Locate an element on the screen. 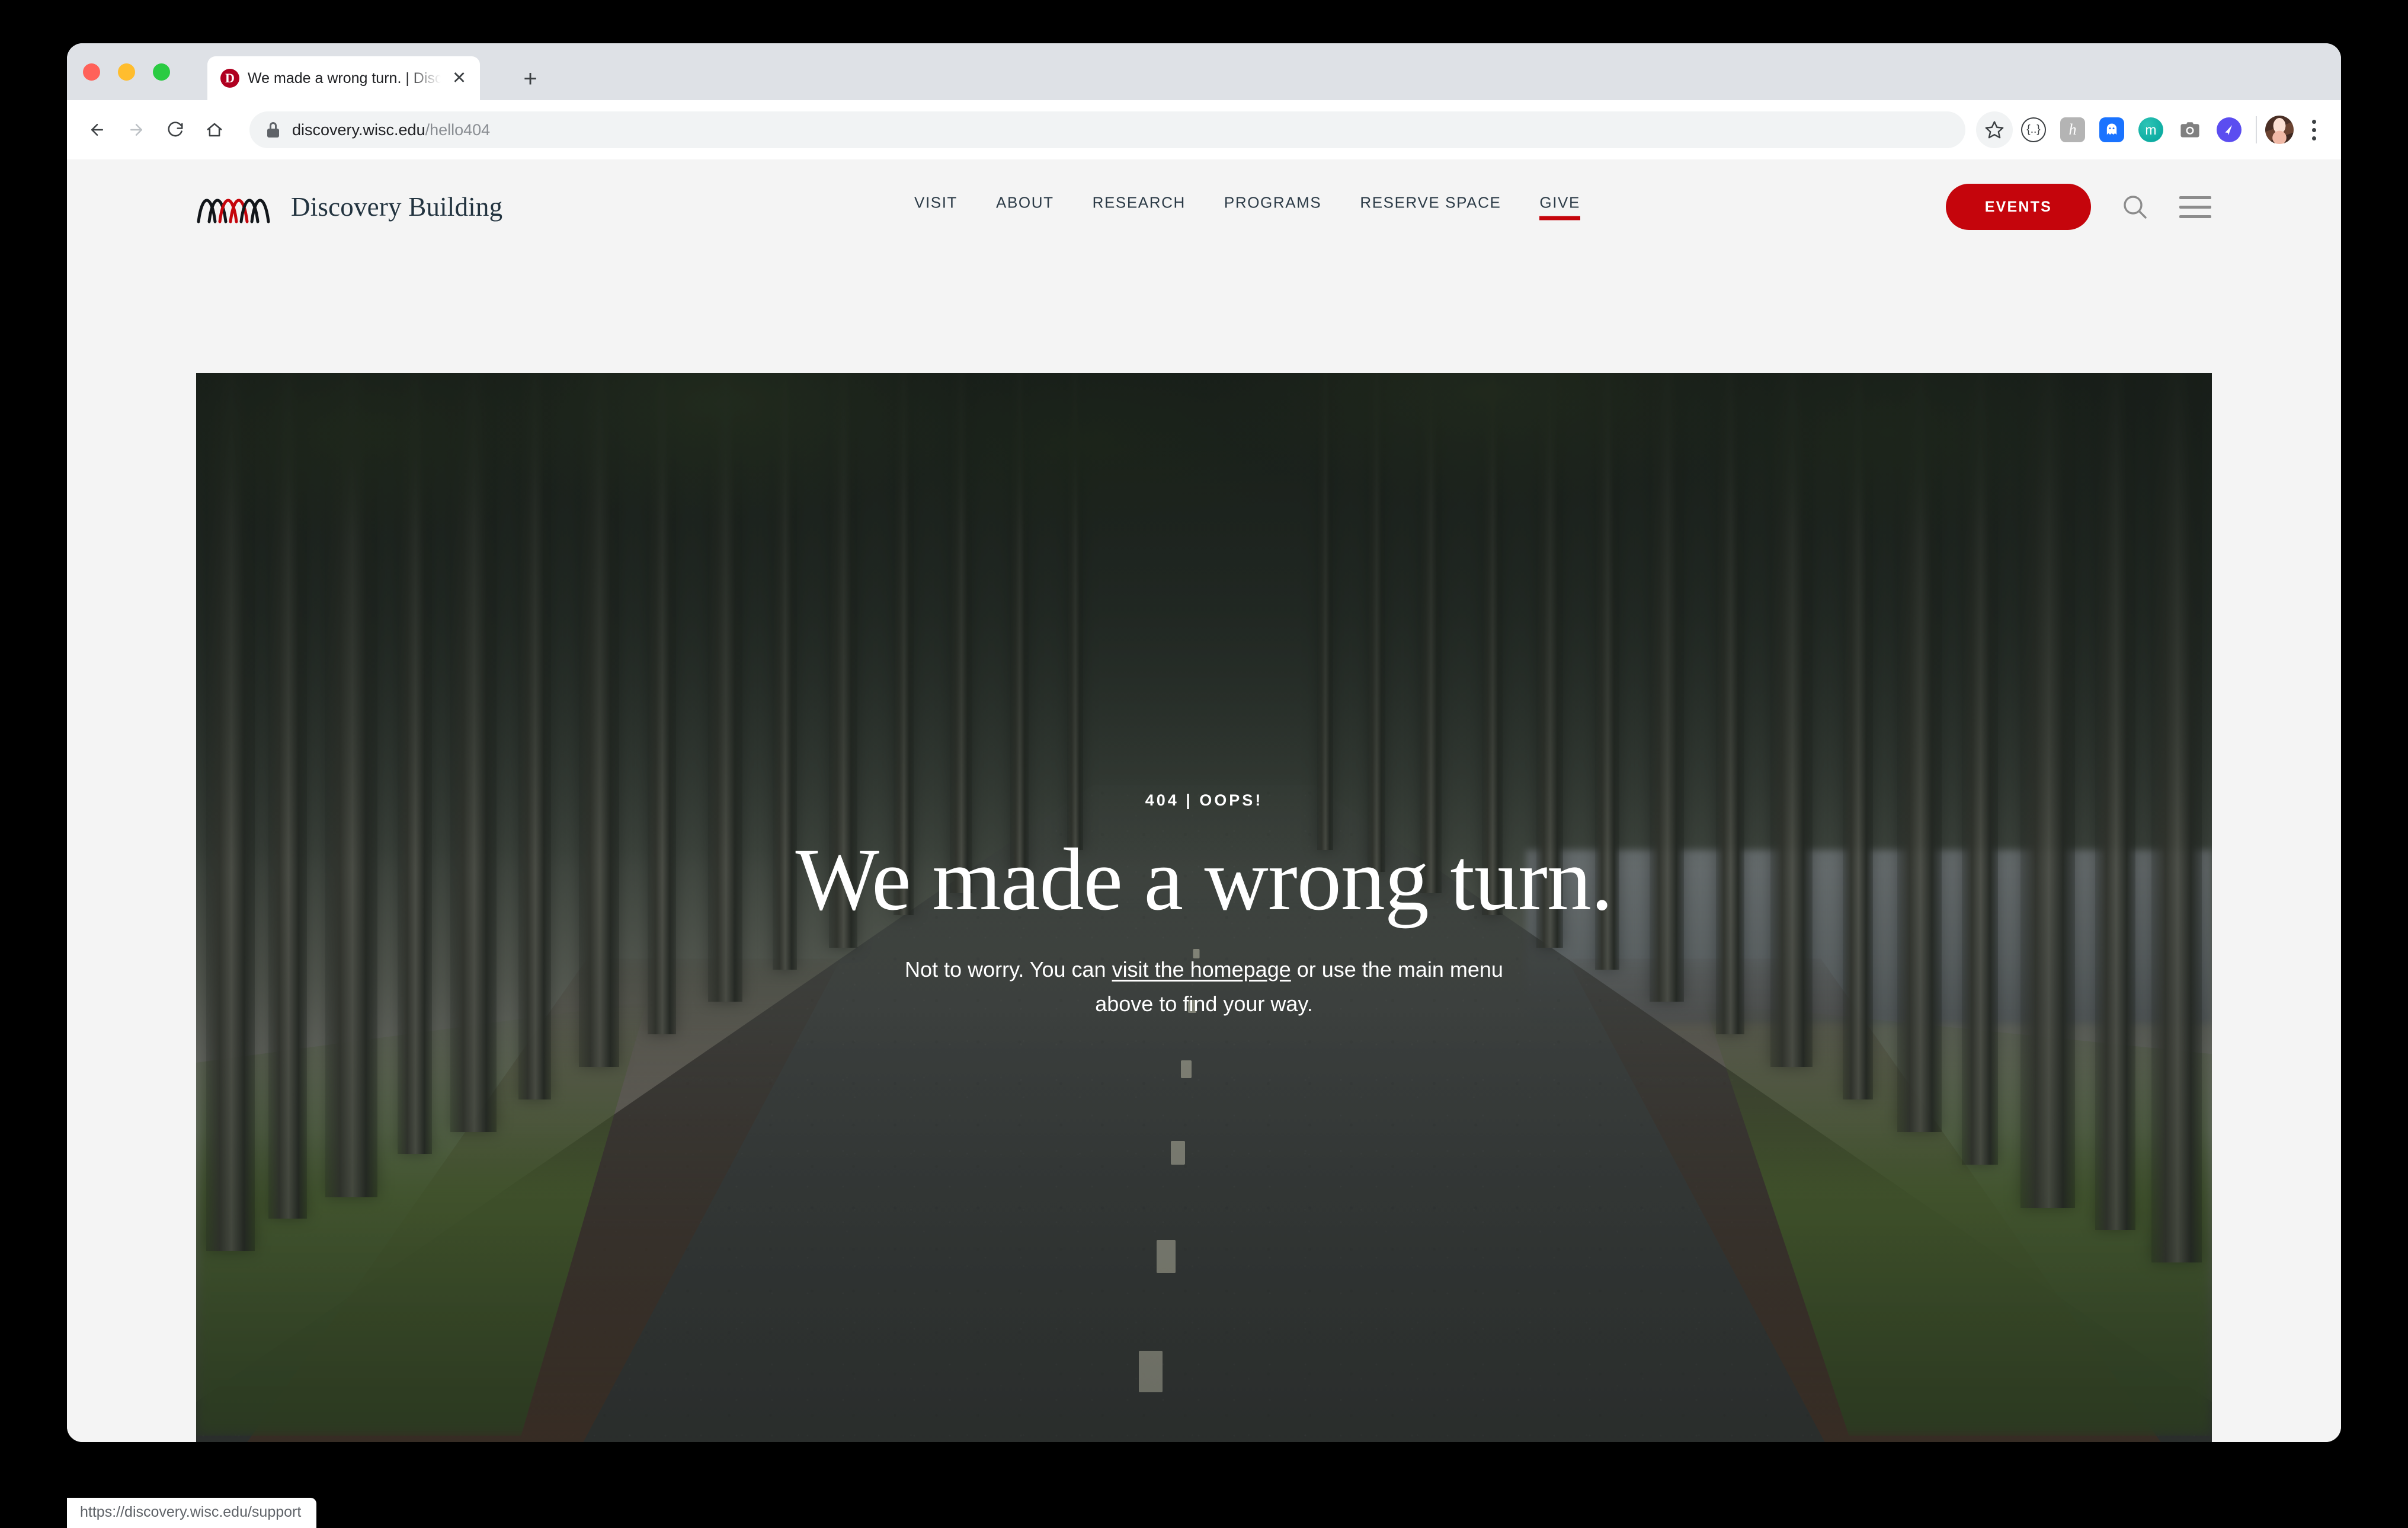 This screenshot has height=1528, width=2408. toolbar-divider is located at coordinates (2256, 129).